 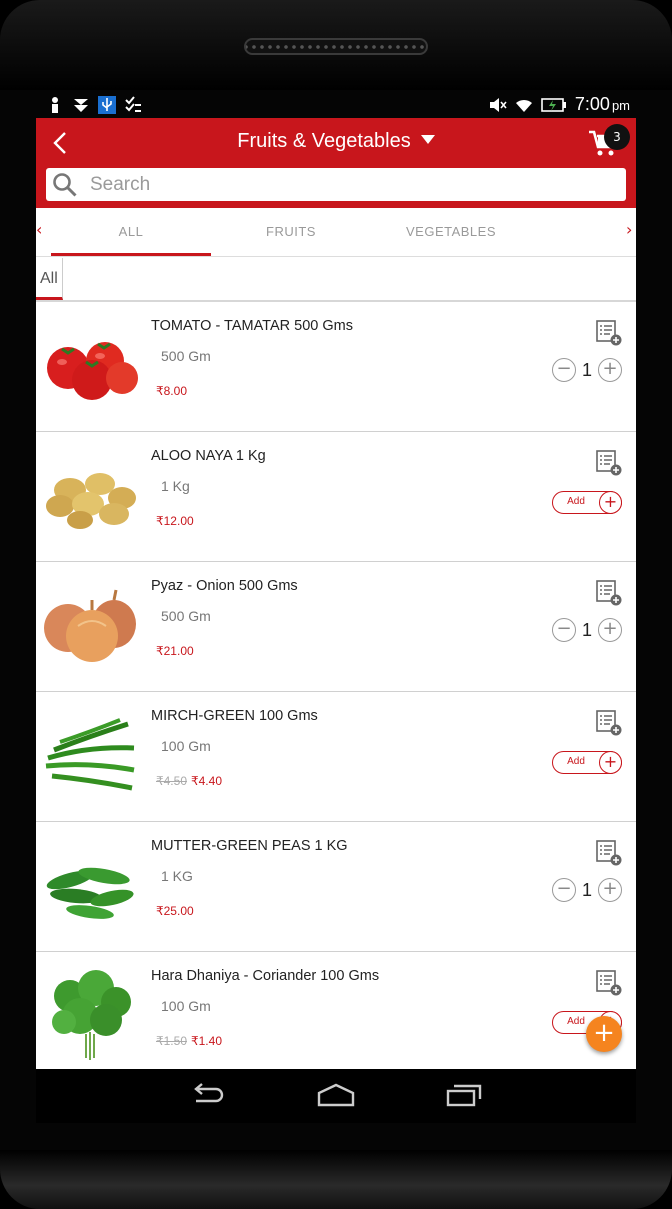 I want to click on price-line: ₹1.50 ₹1.40, so click(x=189, y=1041).